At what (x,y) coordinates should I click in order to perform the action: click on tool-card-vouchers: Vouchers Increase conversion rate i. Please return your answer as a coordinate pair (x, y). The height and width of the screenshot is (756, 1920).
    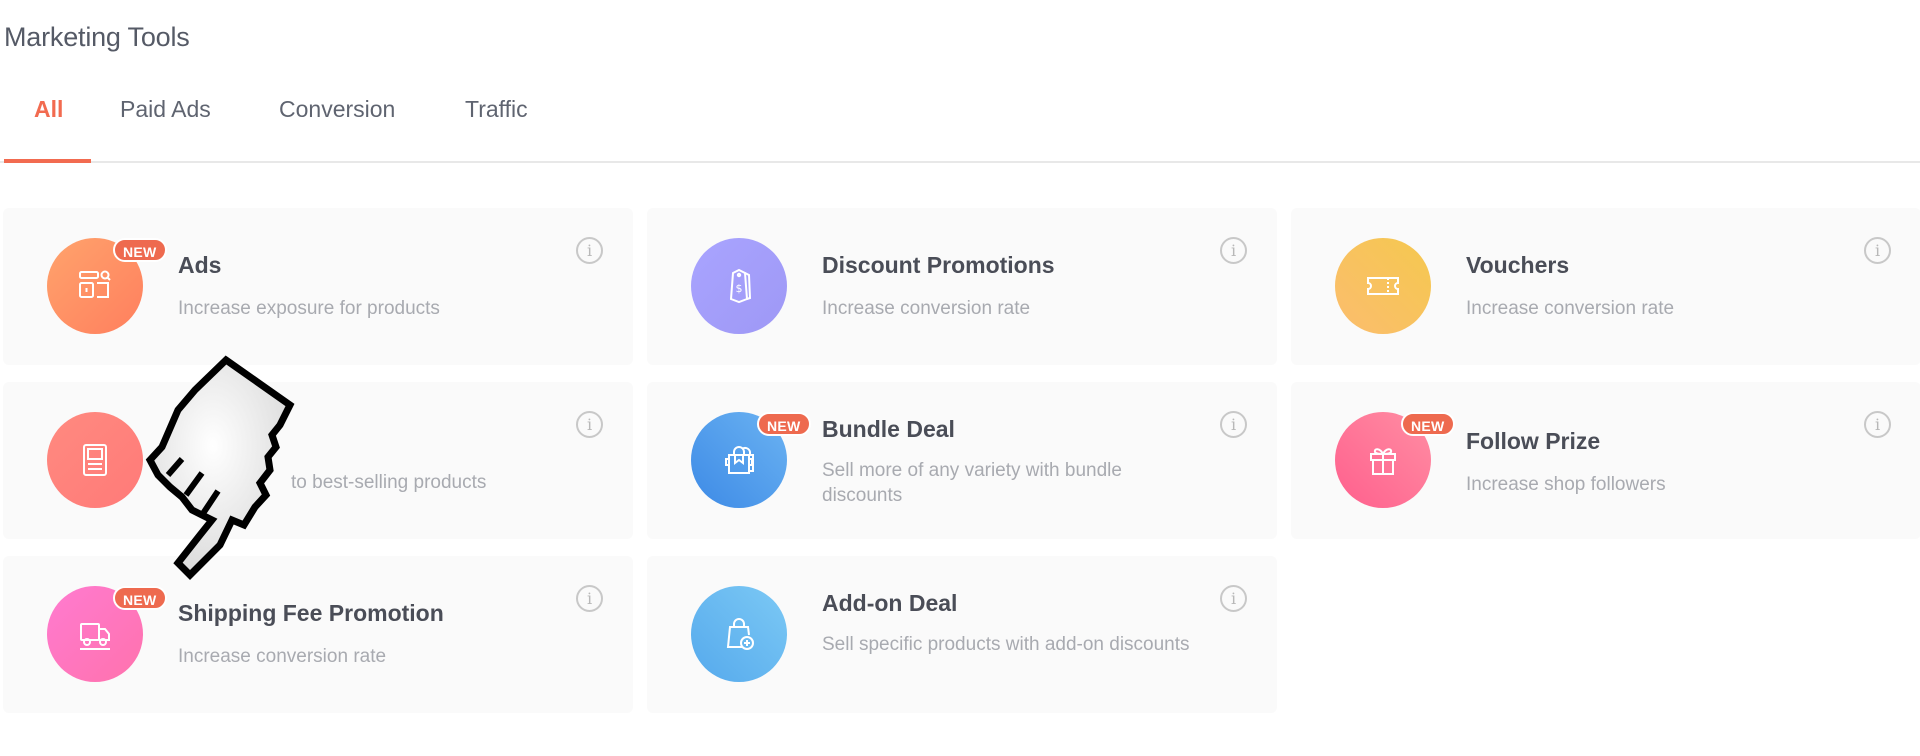
    Looking at the image, I should click on (1605, 286).